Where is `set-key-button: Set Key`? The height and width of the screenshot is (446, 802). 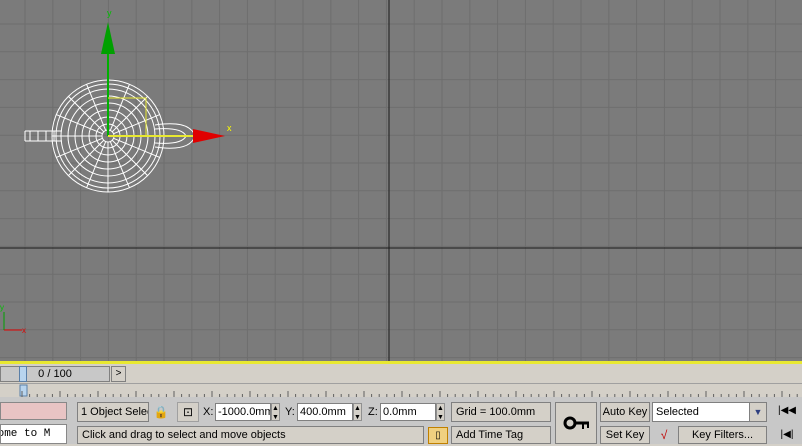
set-key-button: Set Key is located at coordinates (625, 435).